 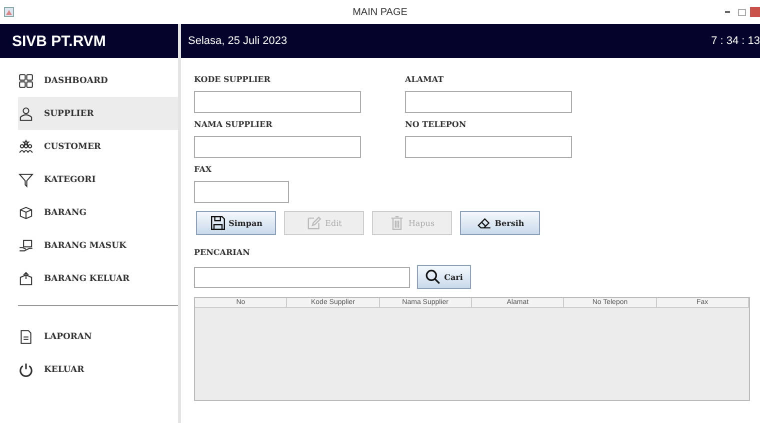 I want to click on clock-text: 7 : 34 : 13, so click(x=735, y=41).